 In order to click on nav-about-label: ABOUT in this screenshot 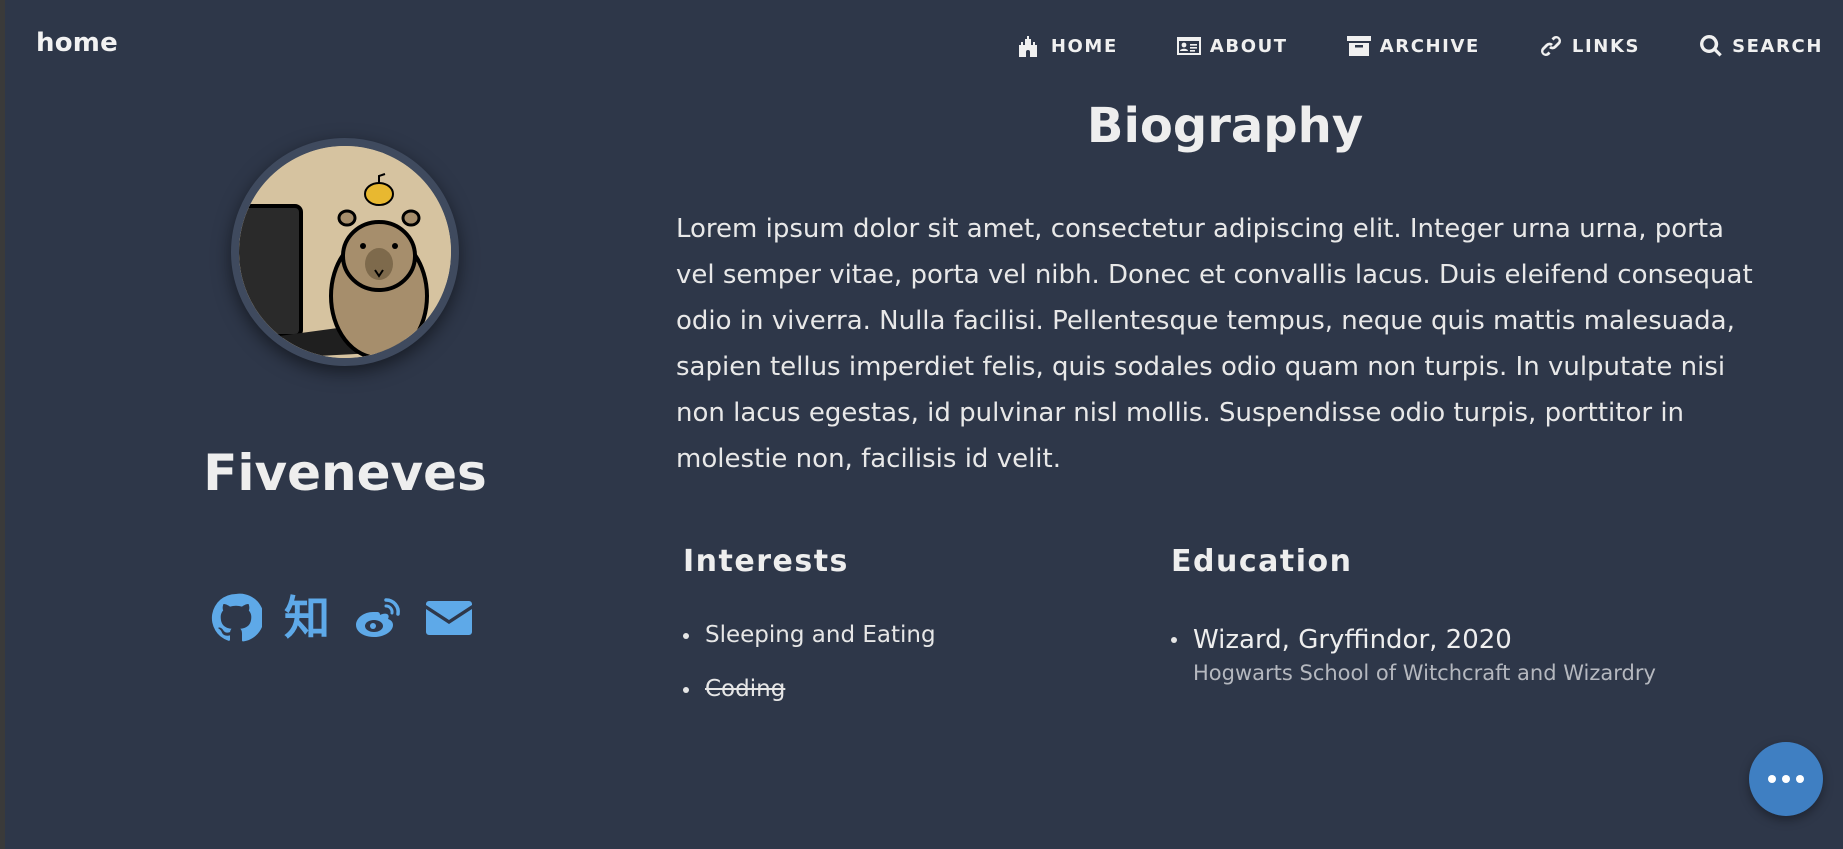, I will do `click(1248, 46)`.